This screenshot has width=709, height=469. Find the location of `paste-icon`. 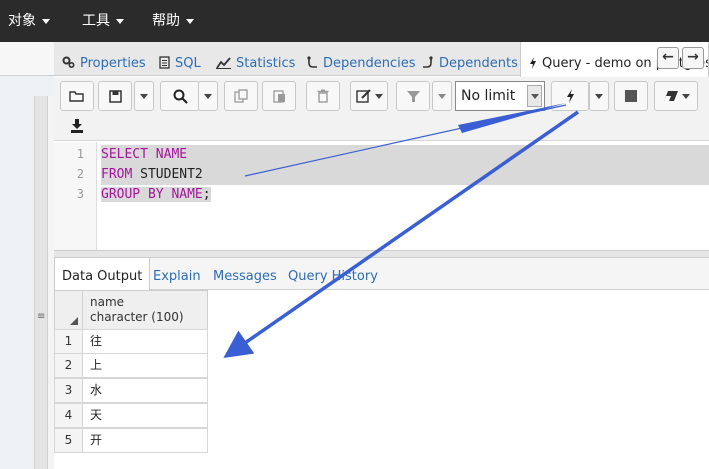

paste-icon is located at coordinates (278, 96).